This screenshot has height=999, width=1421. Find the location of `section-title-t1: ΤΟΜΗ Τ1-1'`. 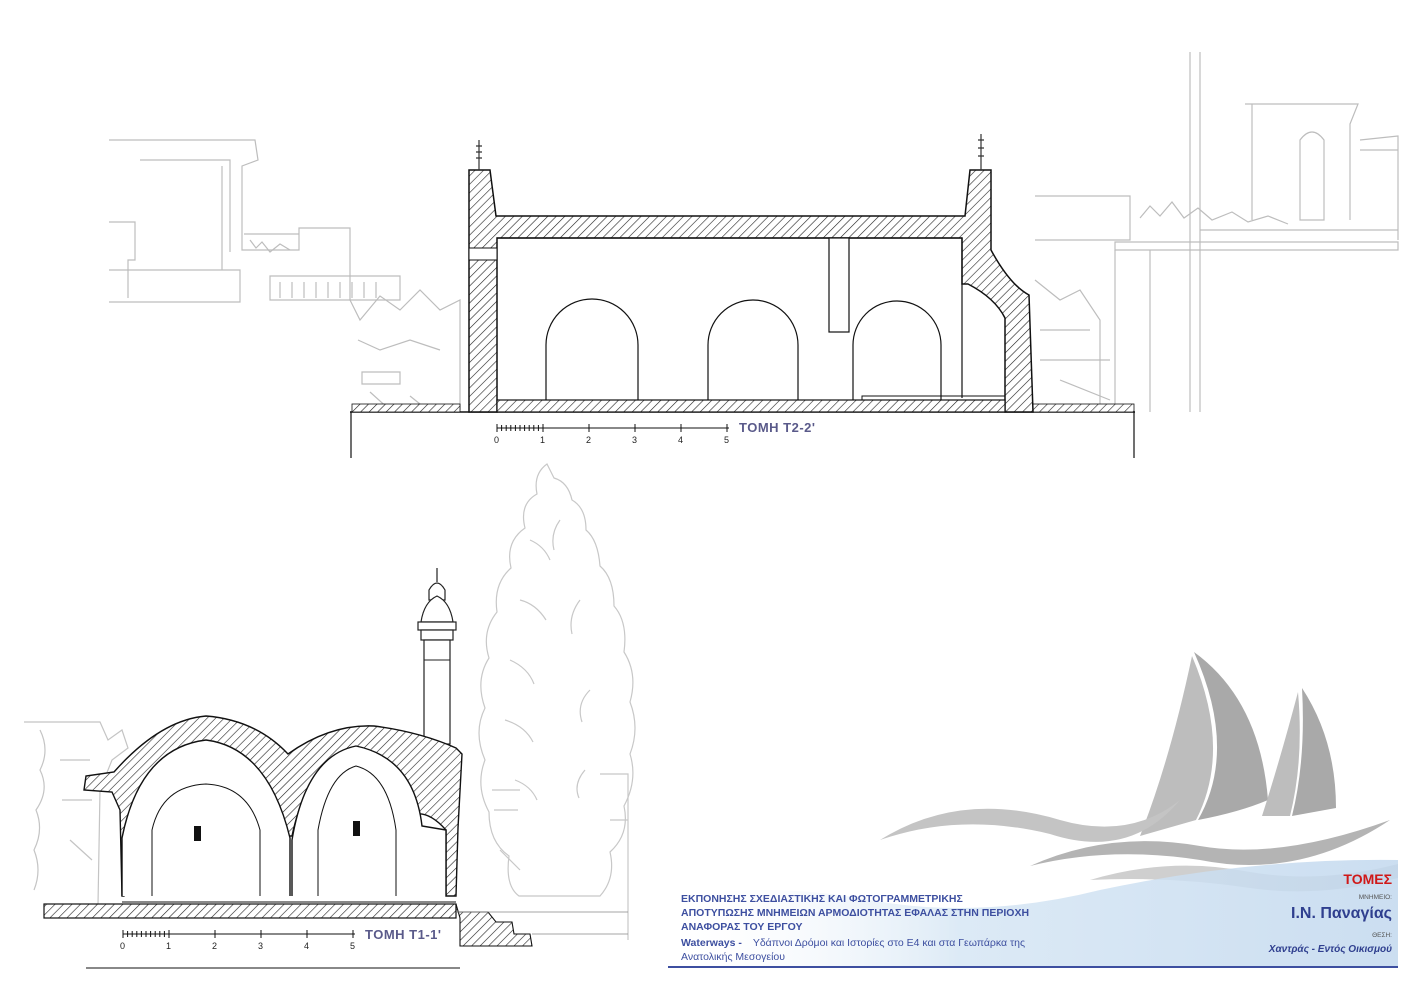

section-title-t1: ΤΟΜΗ Τ1-1' is located at coordinates (403, 934).